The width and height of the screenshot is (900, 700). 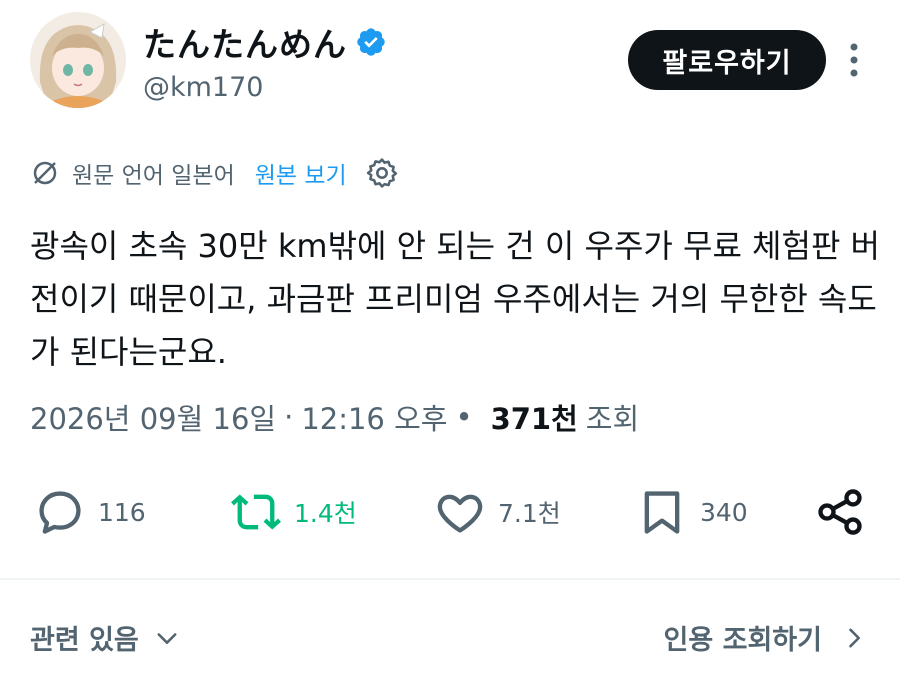 What do you see at coordinates (84, 640) in the screenshot?
I see `related-label: 관련 있음` at bounding box center [84, 640].